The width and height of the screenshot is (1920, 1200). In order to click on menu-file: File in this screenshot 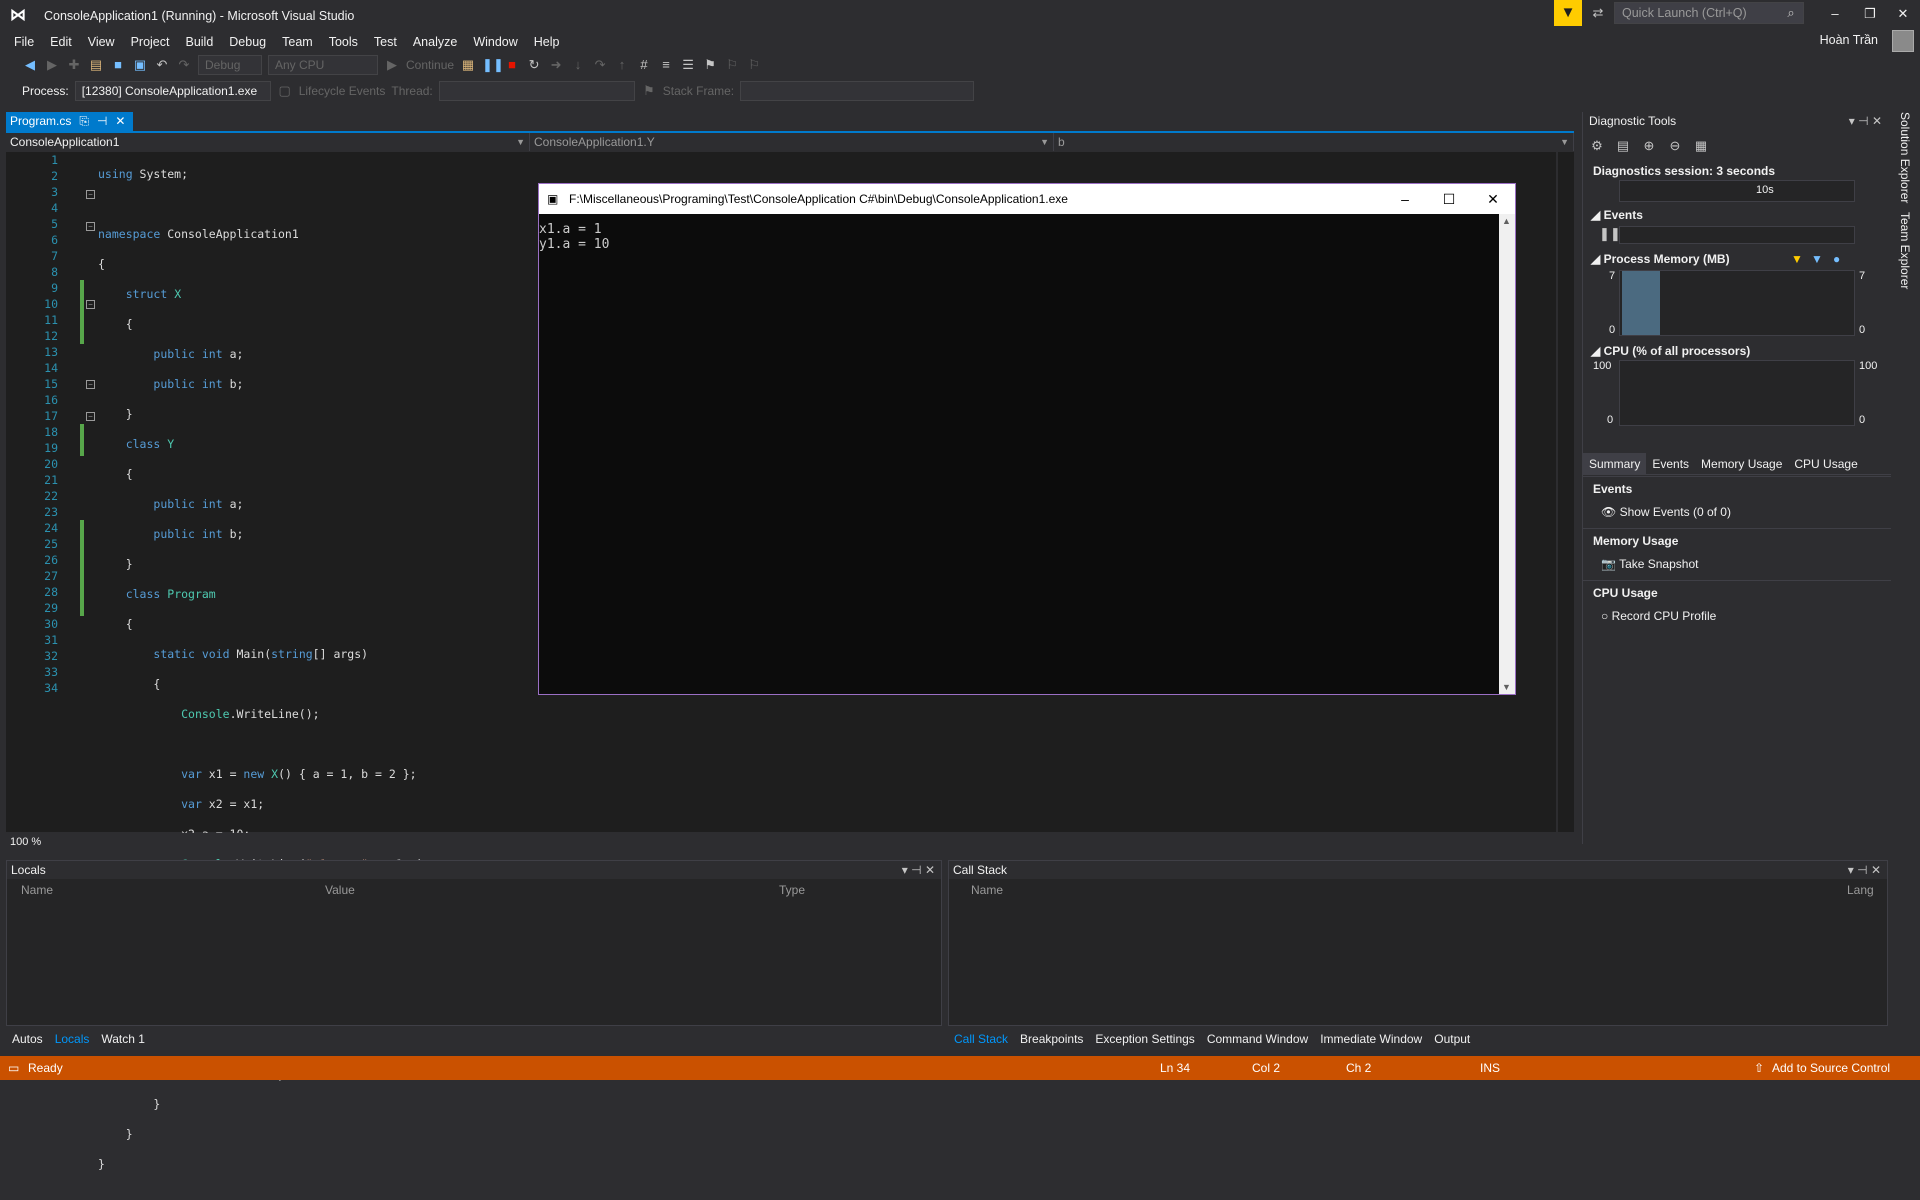, I will do `click(24, 42)`.